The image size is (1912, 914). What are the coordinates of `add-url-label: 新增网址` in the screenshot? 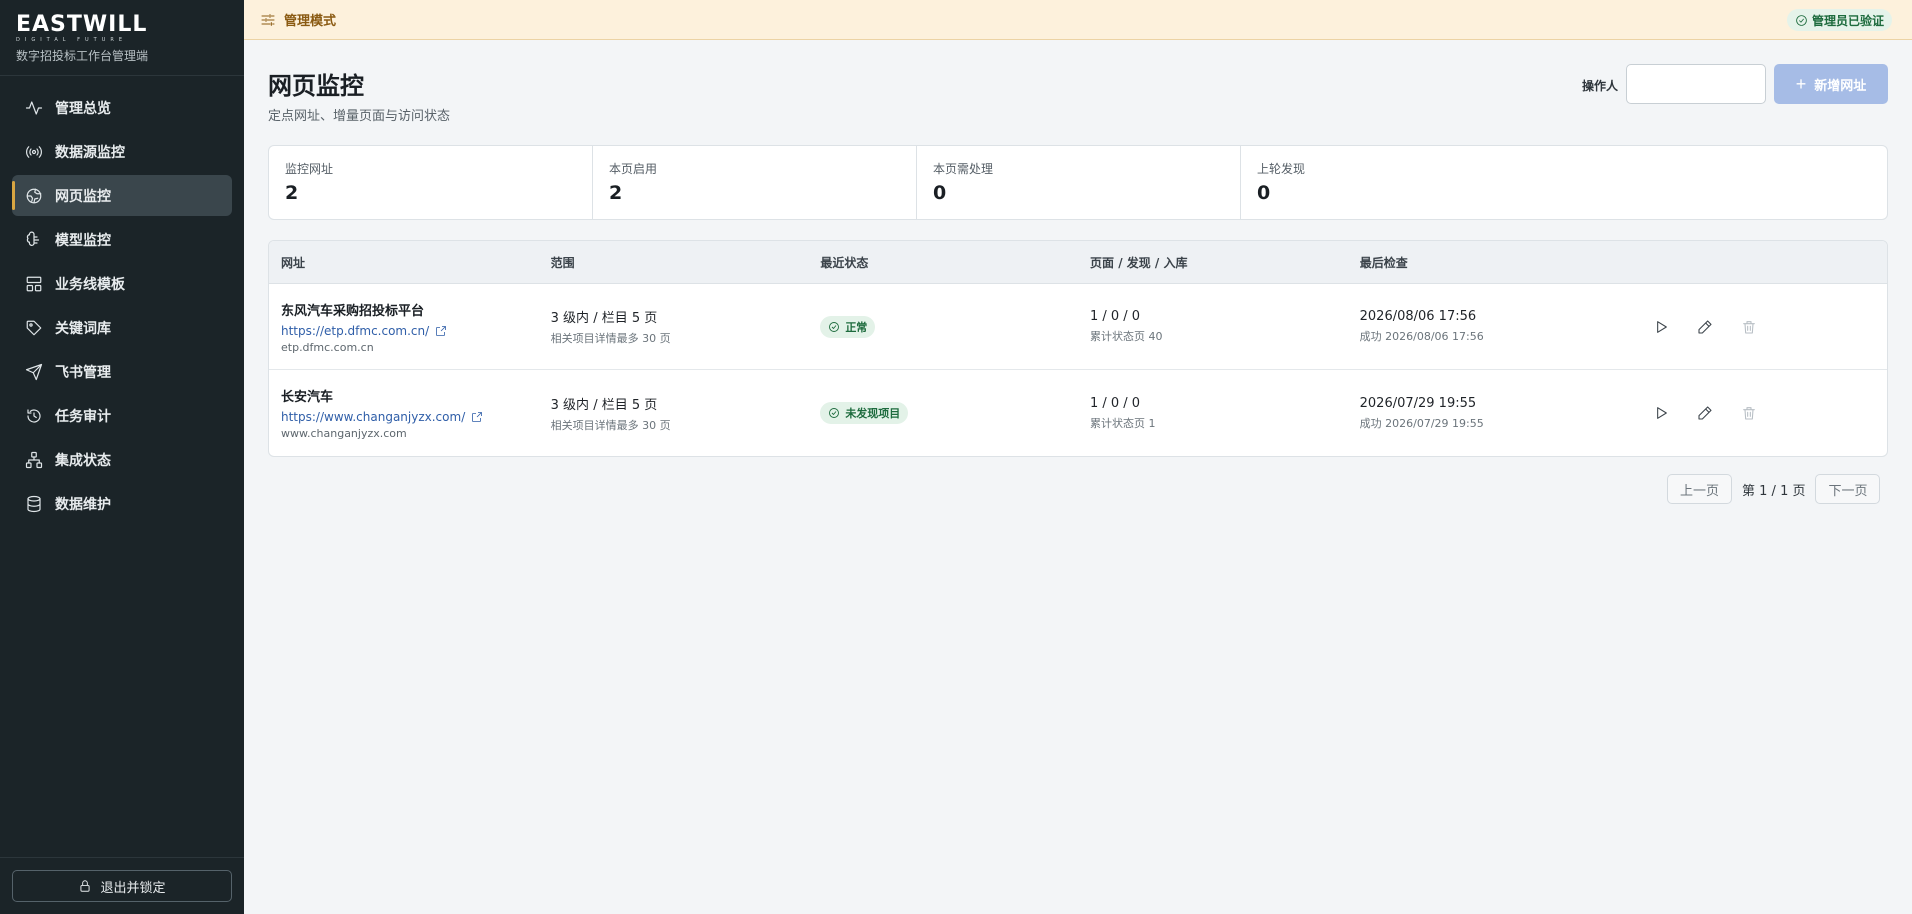 It's located at (1840, 85).